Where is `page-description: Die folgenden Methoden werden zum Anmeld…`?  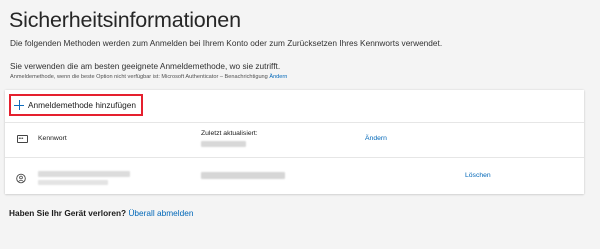
page-description: Die folgenden Methoden werden zum Anmeld… is located at coordinates (226, 43).